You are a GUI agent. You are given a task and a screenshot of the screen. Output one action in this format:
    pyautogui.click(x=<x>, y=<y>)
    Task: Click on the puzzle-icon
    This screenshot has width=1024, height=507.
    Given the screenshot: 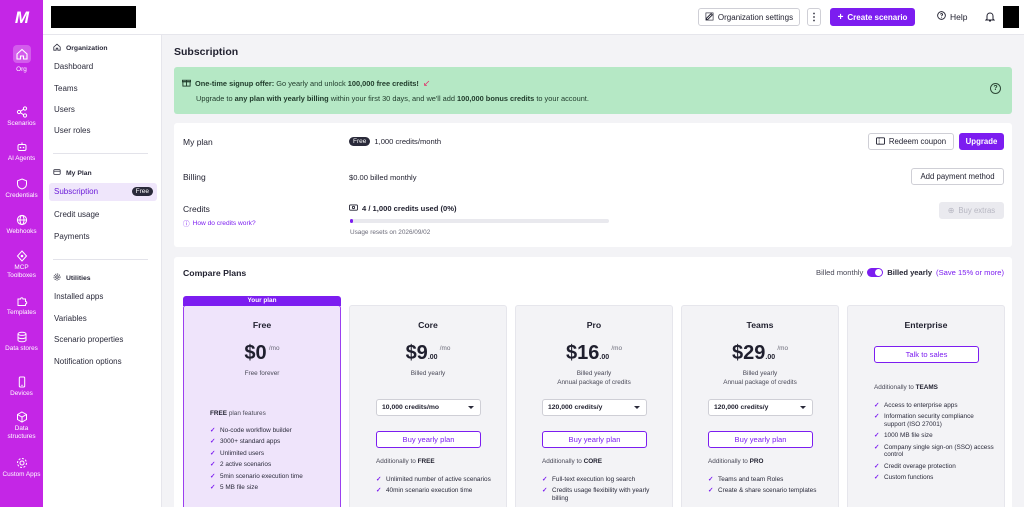 What is the action you would take?
    pyautogui.click(x=22, y=301)
    